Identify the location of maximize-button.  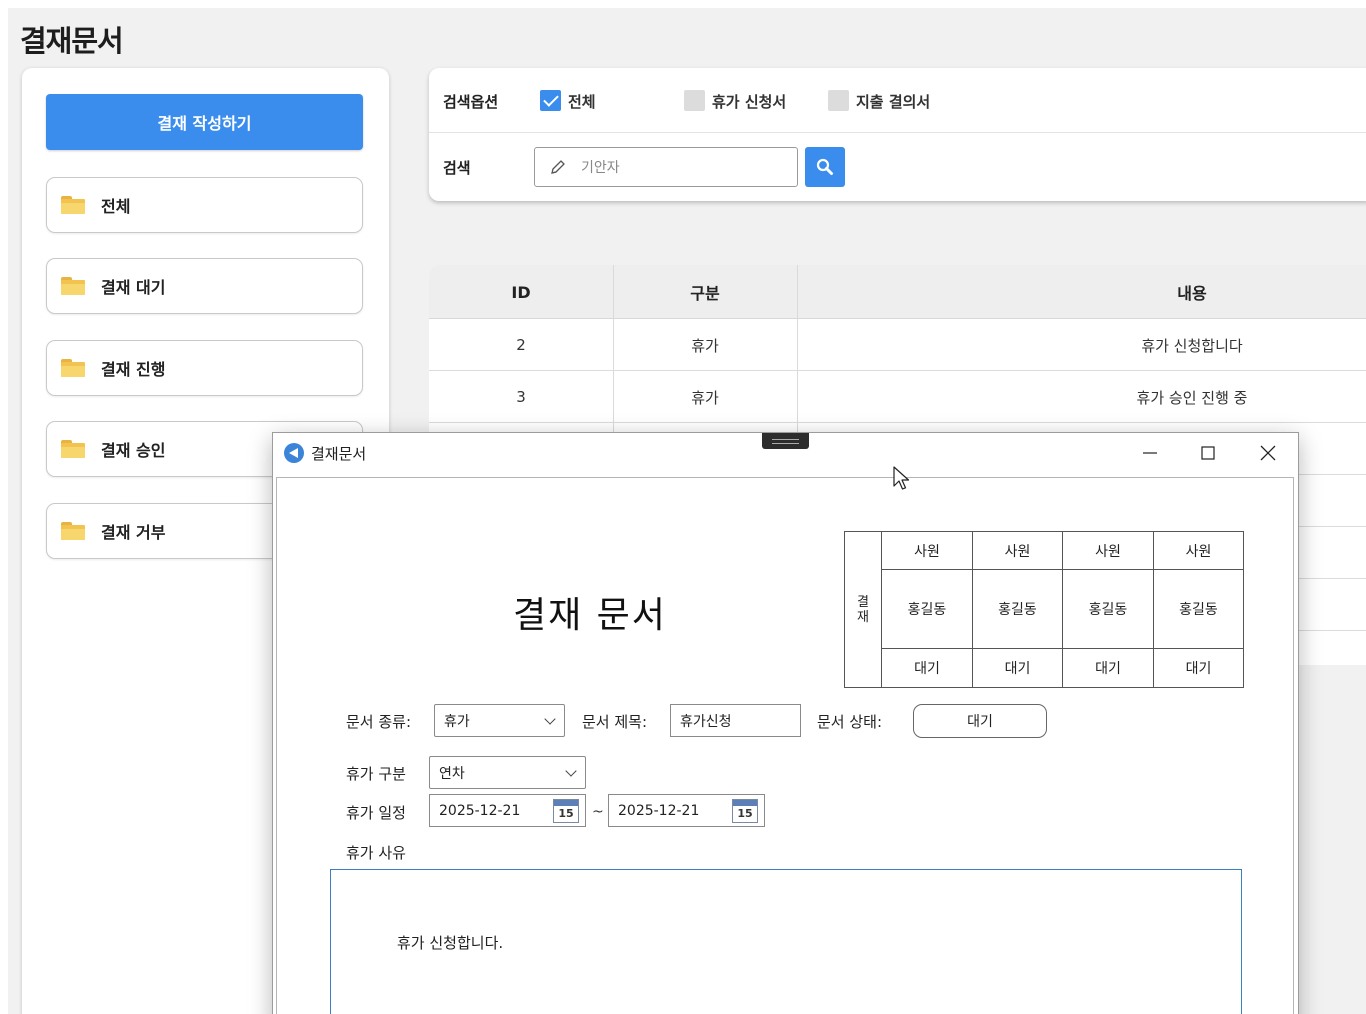
(1208, 453).